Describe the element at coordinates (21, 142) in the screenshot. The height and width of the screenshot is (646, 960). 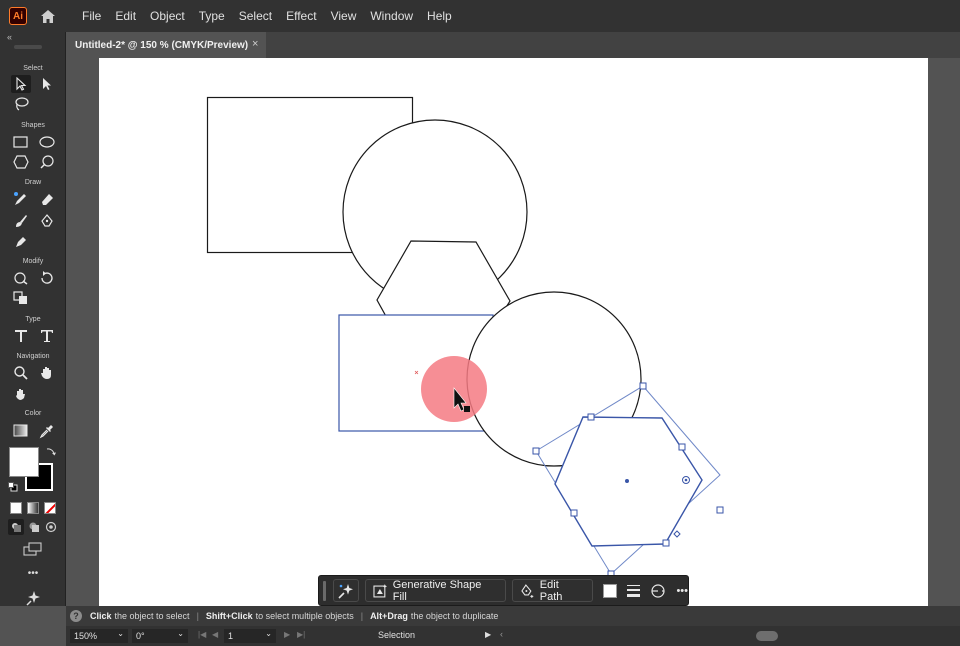
I see `rectangle-tool-icon` at that location.